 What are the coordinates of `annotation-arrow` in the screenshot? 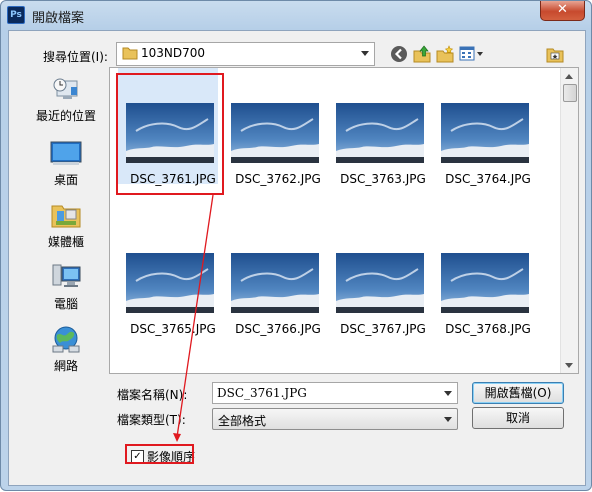 It's located at (193, 318).